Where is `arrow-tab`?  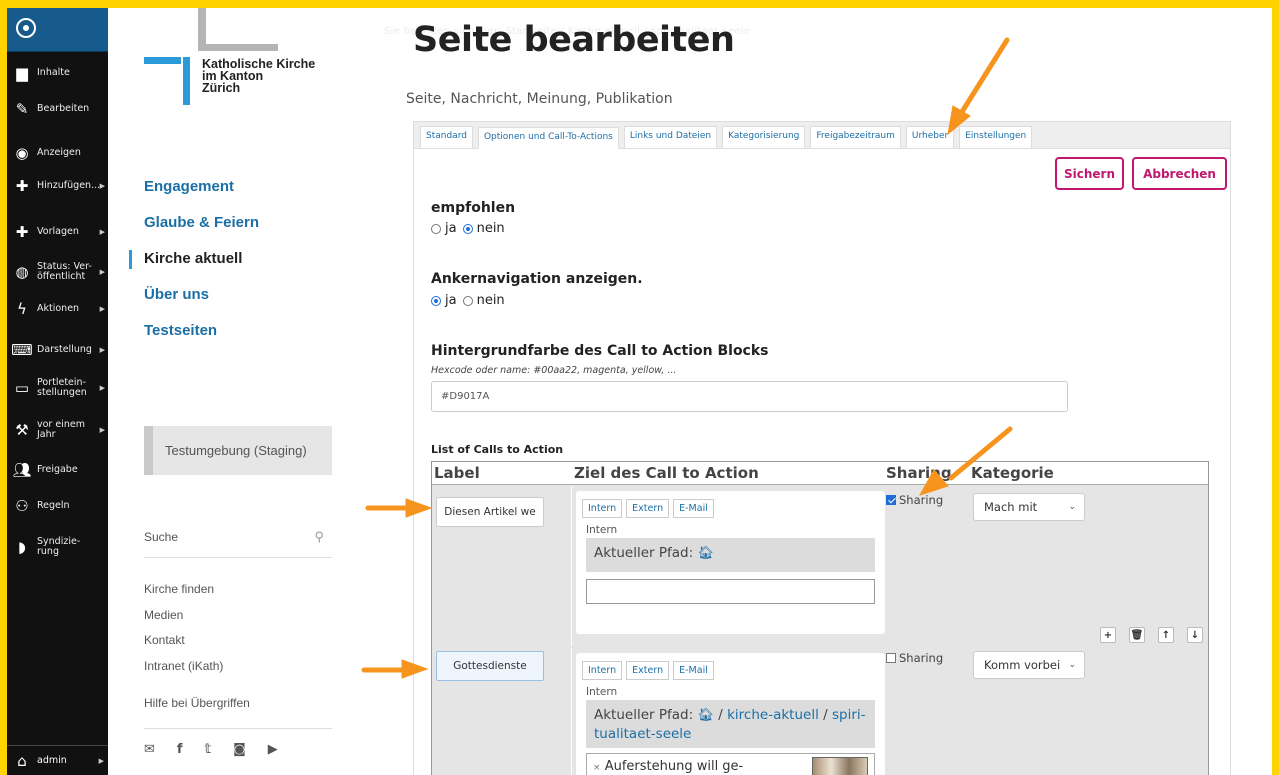
arrow-tab is located at coordinates (983, 77).